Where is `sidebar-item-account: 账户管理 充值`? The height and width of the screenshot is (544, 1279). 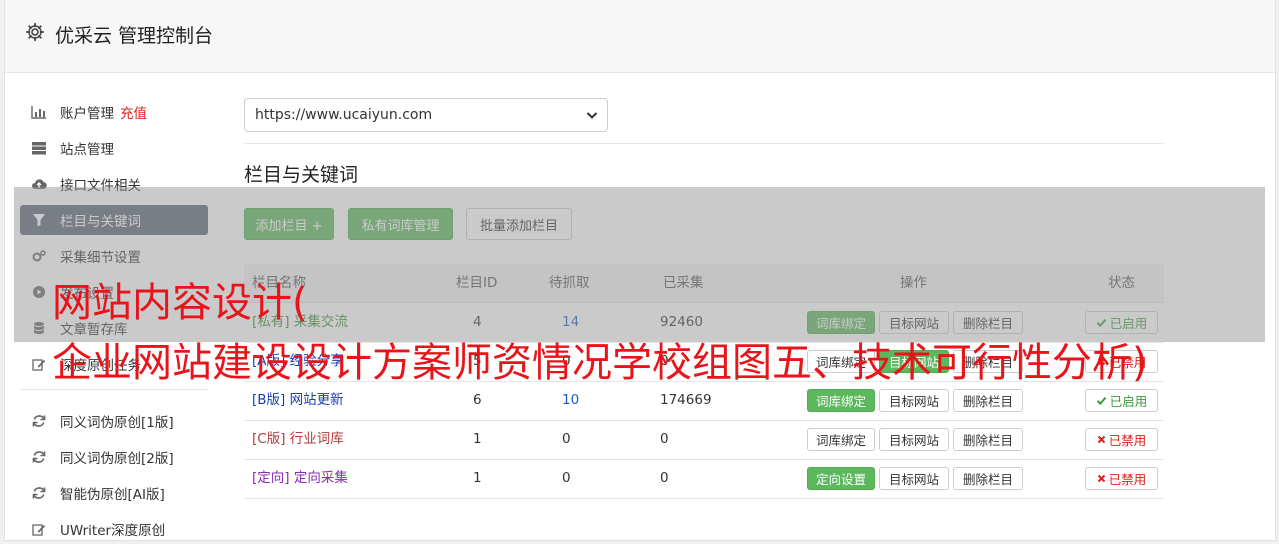 sidebar-item-account: 账户管理 充值 is located at coordinates (114, 112).